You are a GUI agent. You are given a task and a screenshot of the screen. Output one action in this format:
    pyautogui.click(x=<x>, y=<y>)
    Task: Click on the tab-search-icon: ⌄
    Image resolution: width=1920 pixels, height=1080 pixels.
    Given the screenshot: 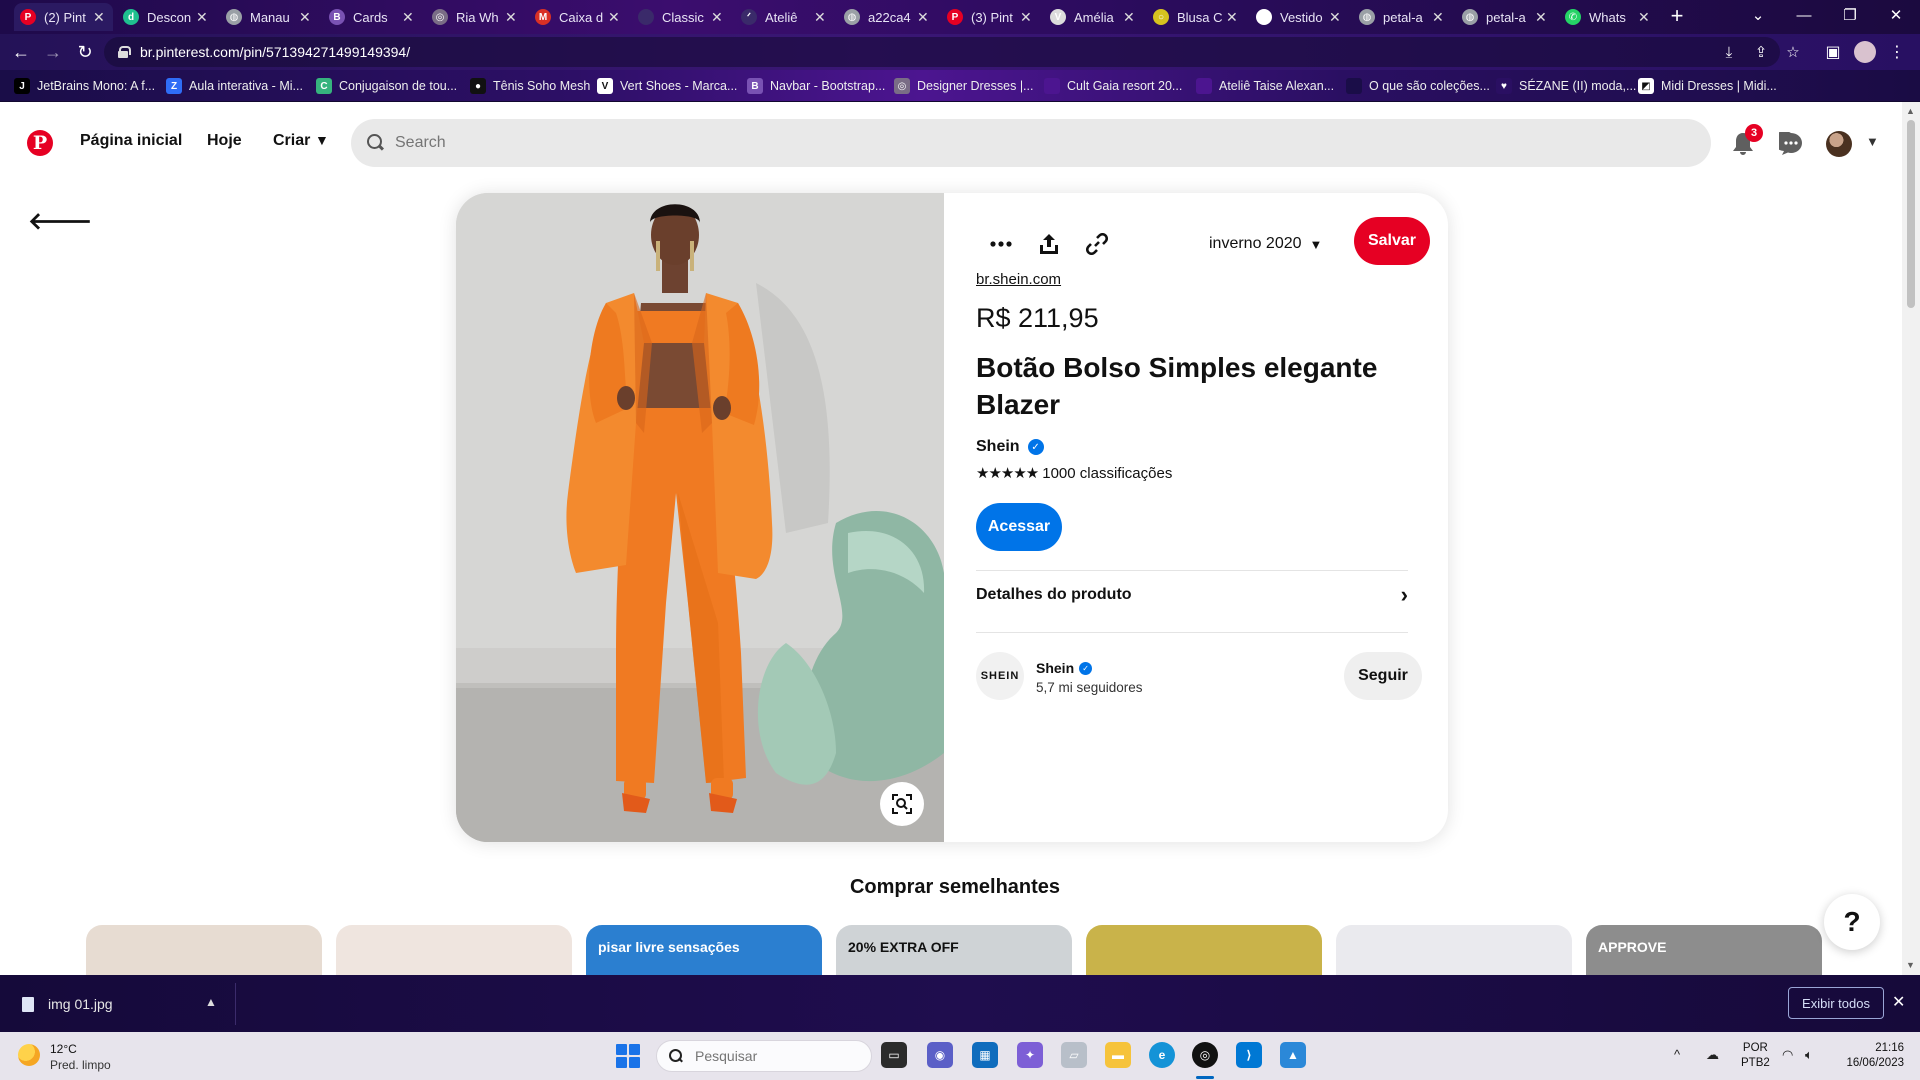 What is the action you would take?
    pyautogui.click(x=1758, y=15)
    